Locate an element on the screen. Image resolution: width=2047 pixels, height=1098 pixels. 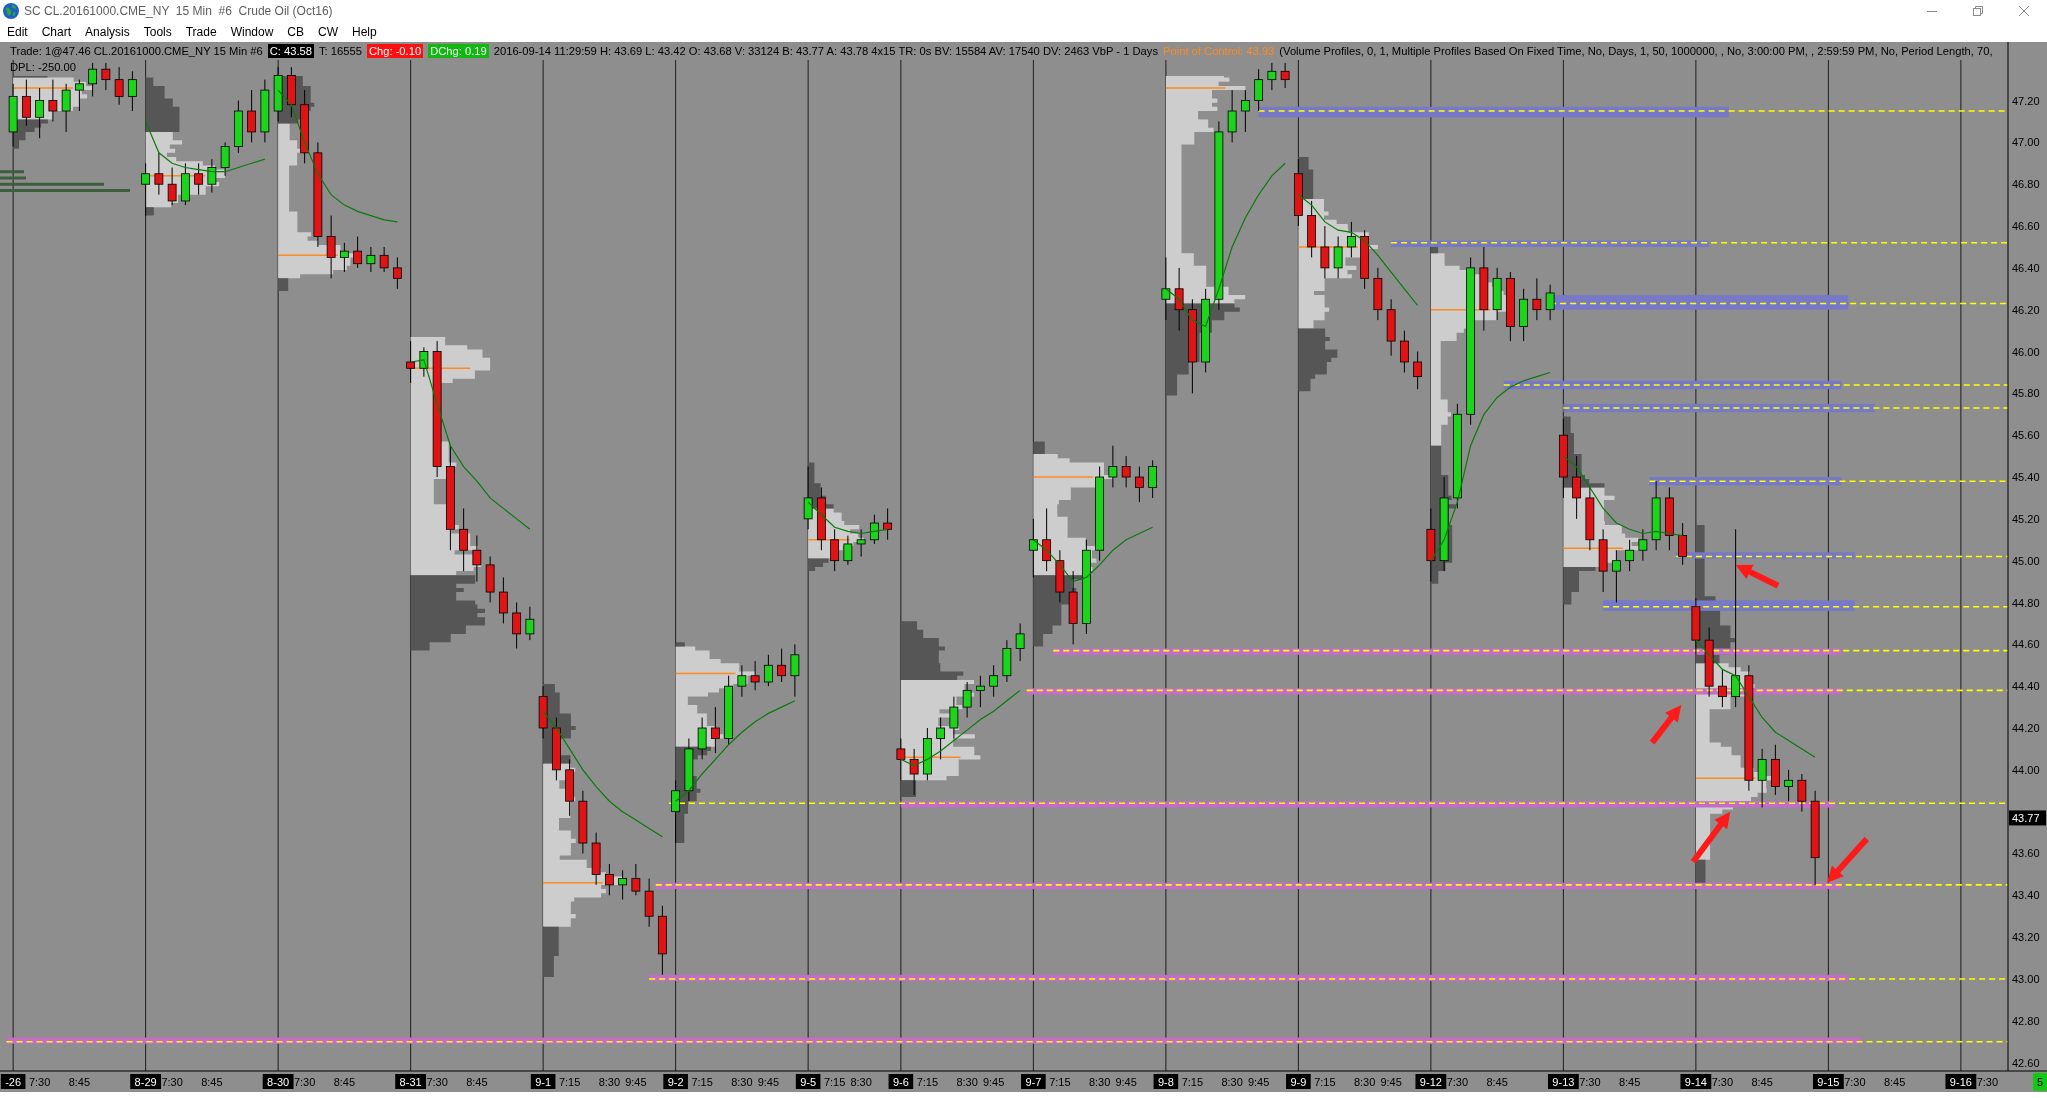
arrow-icon is located at coordinates (1848, 859).